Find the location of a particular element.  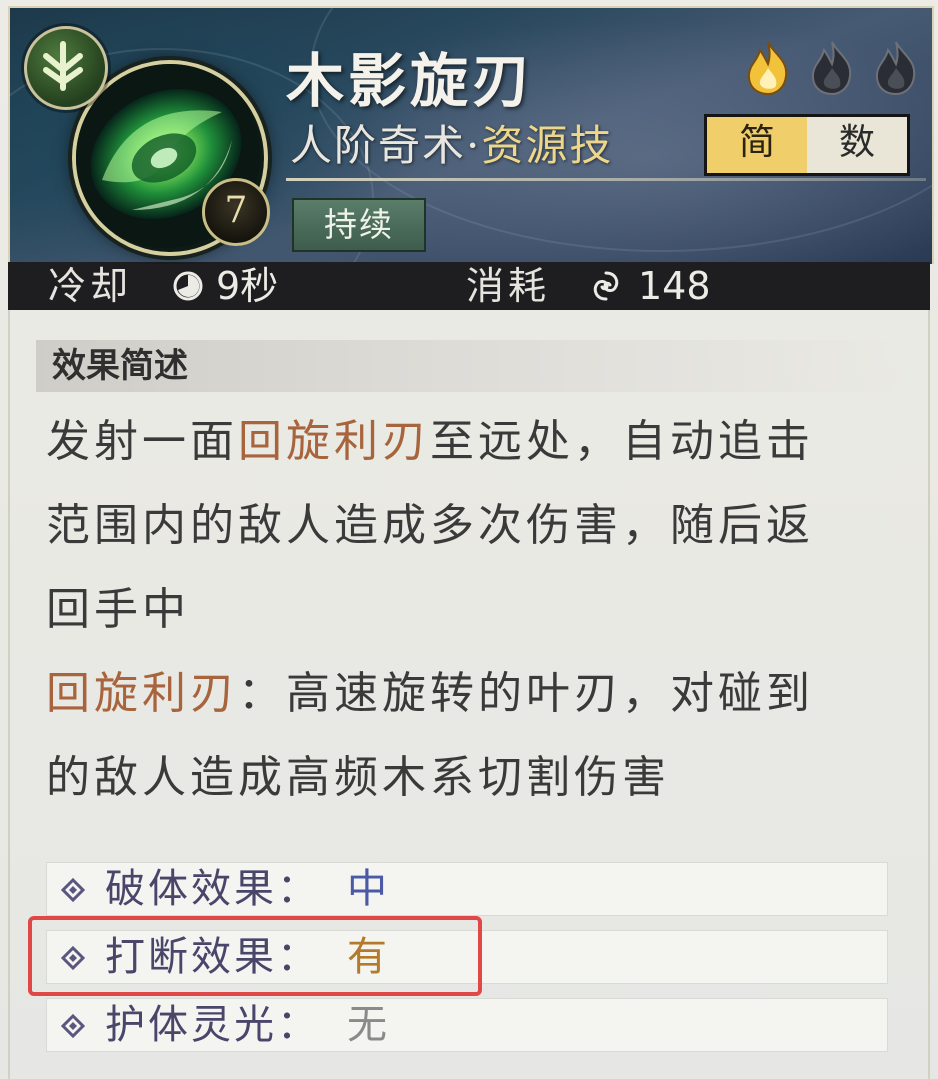

annotation-highlight-box is located at coordinates (255, 956).